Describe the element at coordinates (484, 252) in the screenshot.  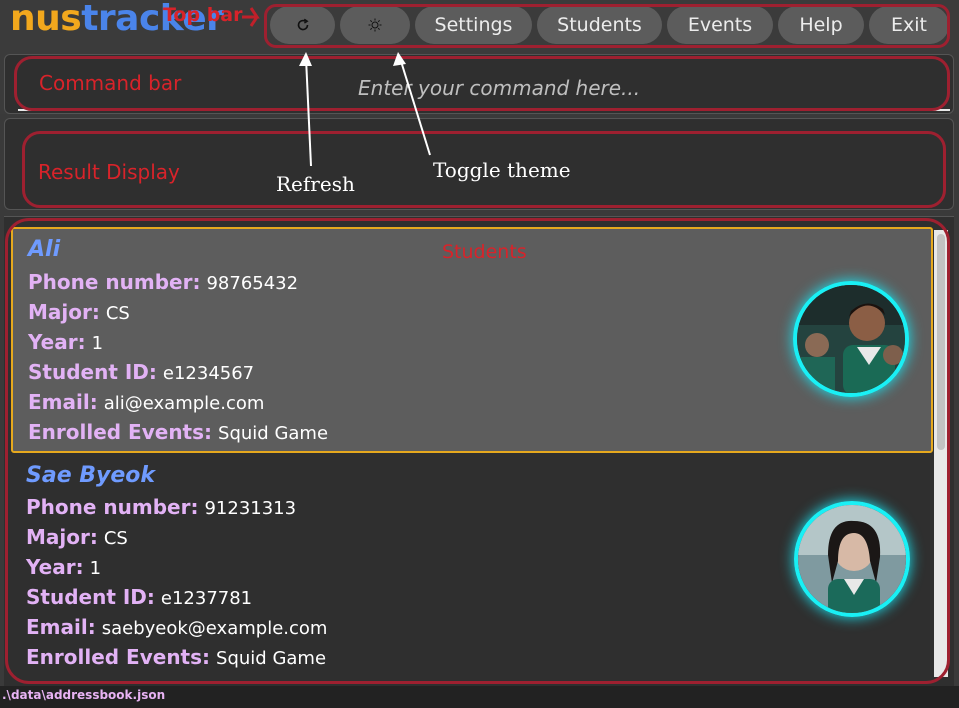
I see `annotation-students-label: Students` at that location.